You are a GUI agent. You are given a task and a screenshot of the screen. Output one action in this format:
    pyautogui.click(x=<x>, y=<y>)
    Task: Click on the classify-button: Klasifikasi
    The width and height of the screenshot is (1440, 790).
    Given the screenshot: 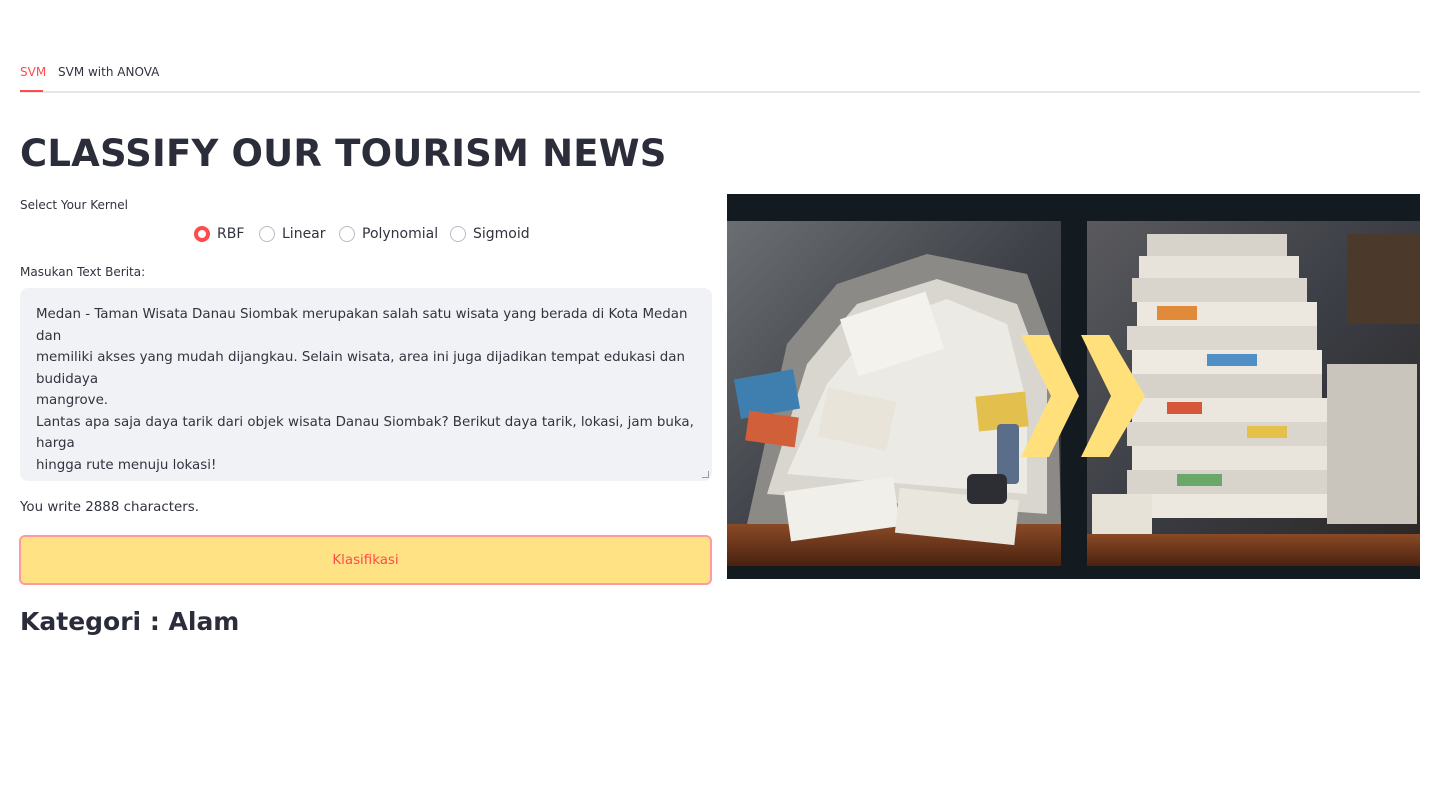 What is the action you would take?
    pyautogui.click(x=365, y=560)
    